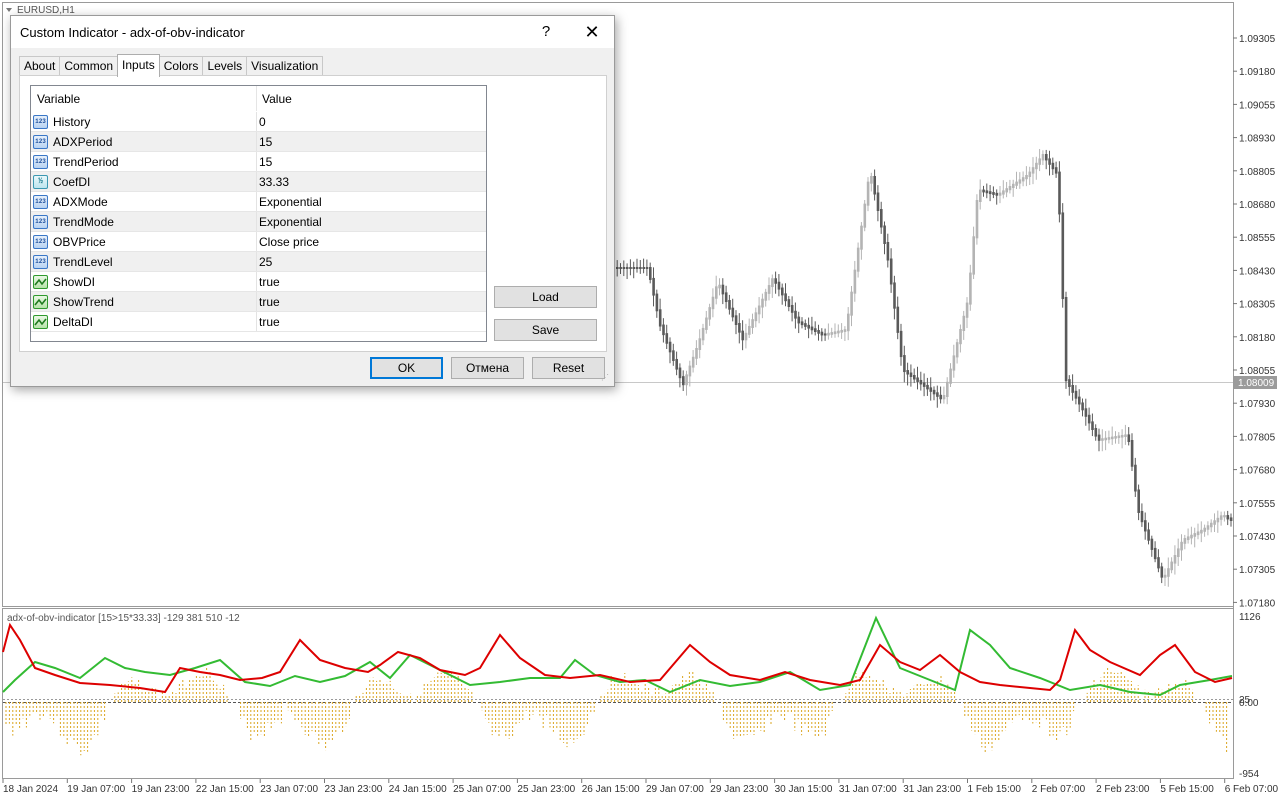 This screenshot has width=1280, height=800. I want to click on input-row-adxmode: 123 ADXMode Exponential, so click(258, 202).